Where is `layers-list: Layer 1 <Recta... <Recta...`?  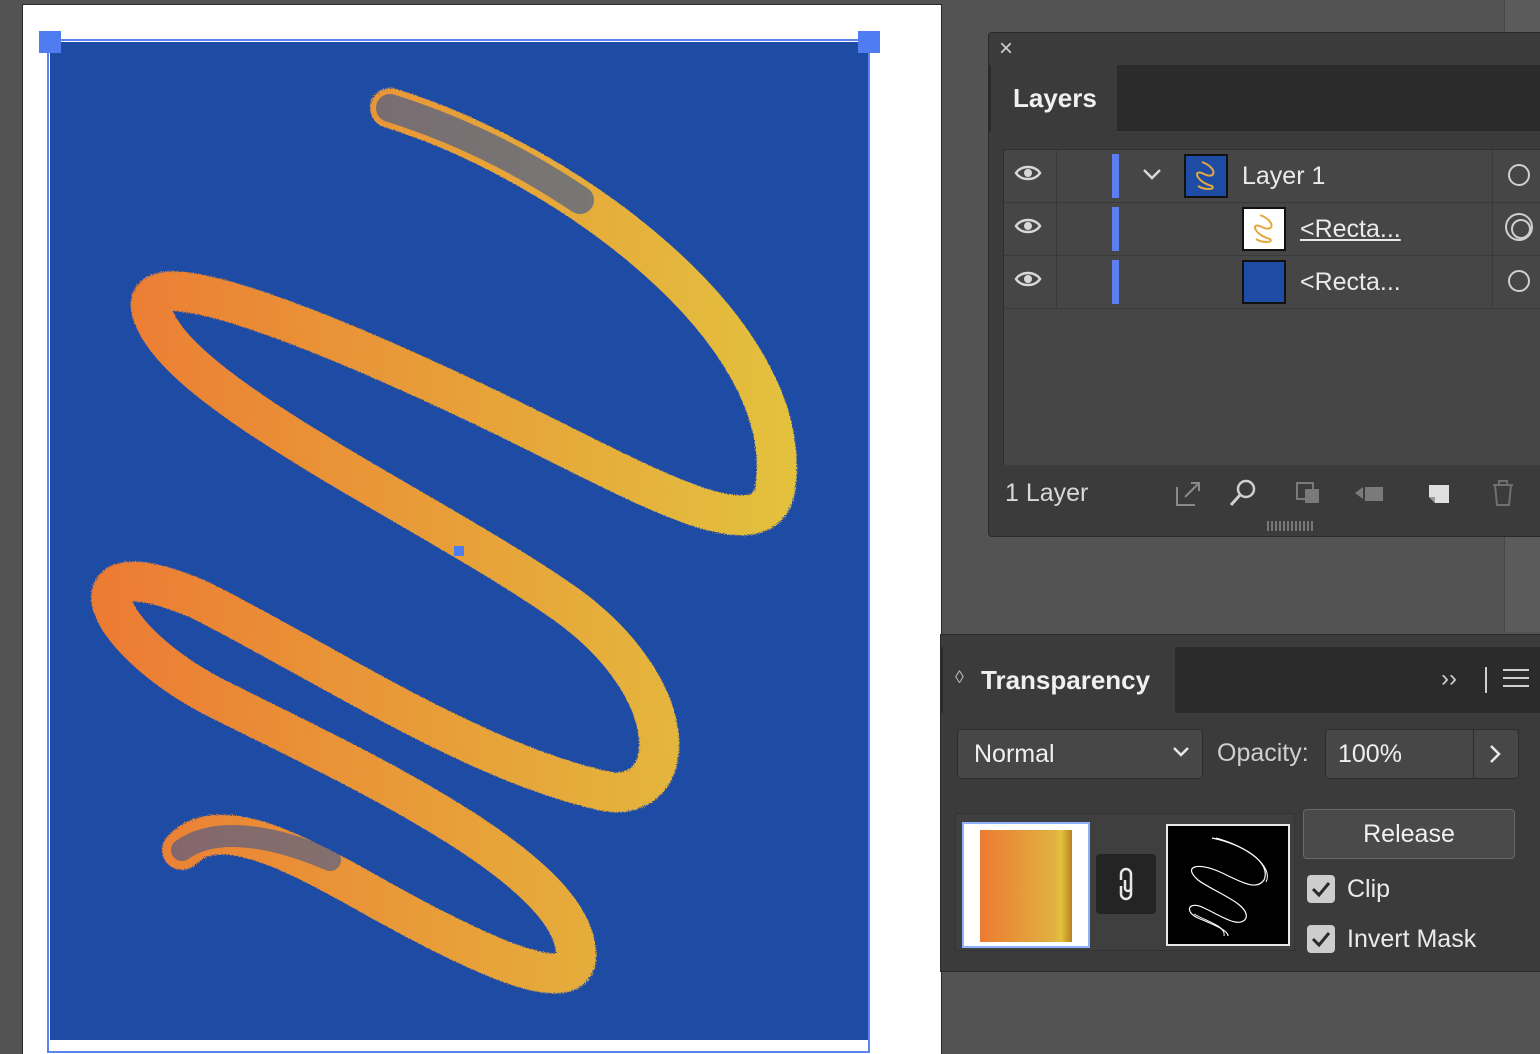
layers-list: Layer 1 <Recta... <Recta... is located at coordinates (1271, 307).